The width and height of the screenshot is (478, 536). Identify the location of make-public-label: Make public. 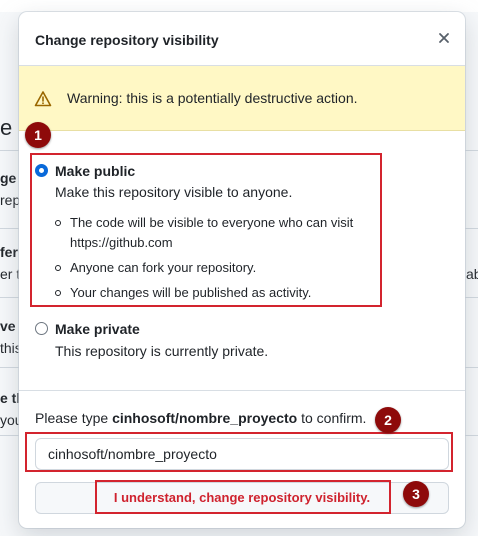
(95, 171).